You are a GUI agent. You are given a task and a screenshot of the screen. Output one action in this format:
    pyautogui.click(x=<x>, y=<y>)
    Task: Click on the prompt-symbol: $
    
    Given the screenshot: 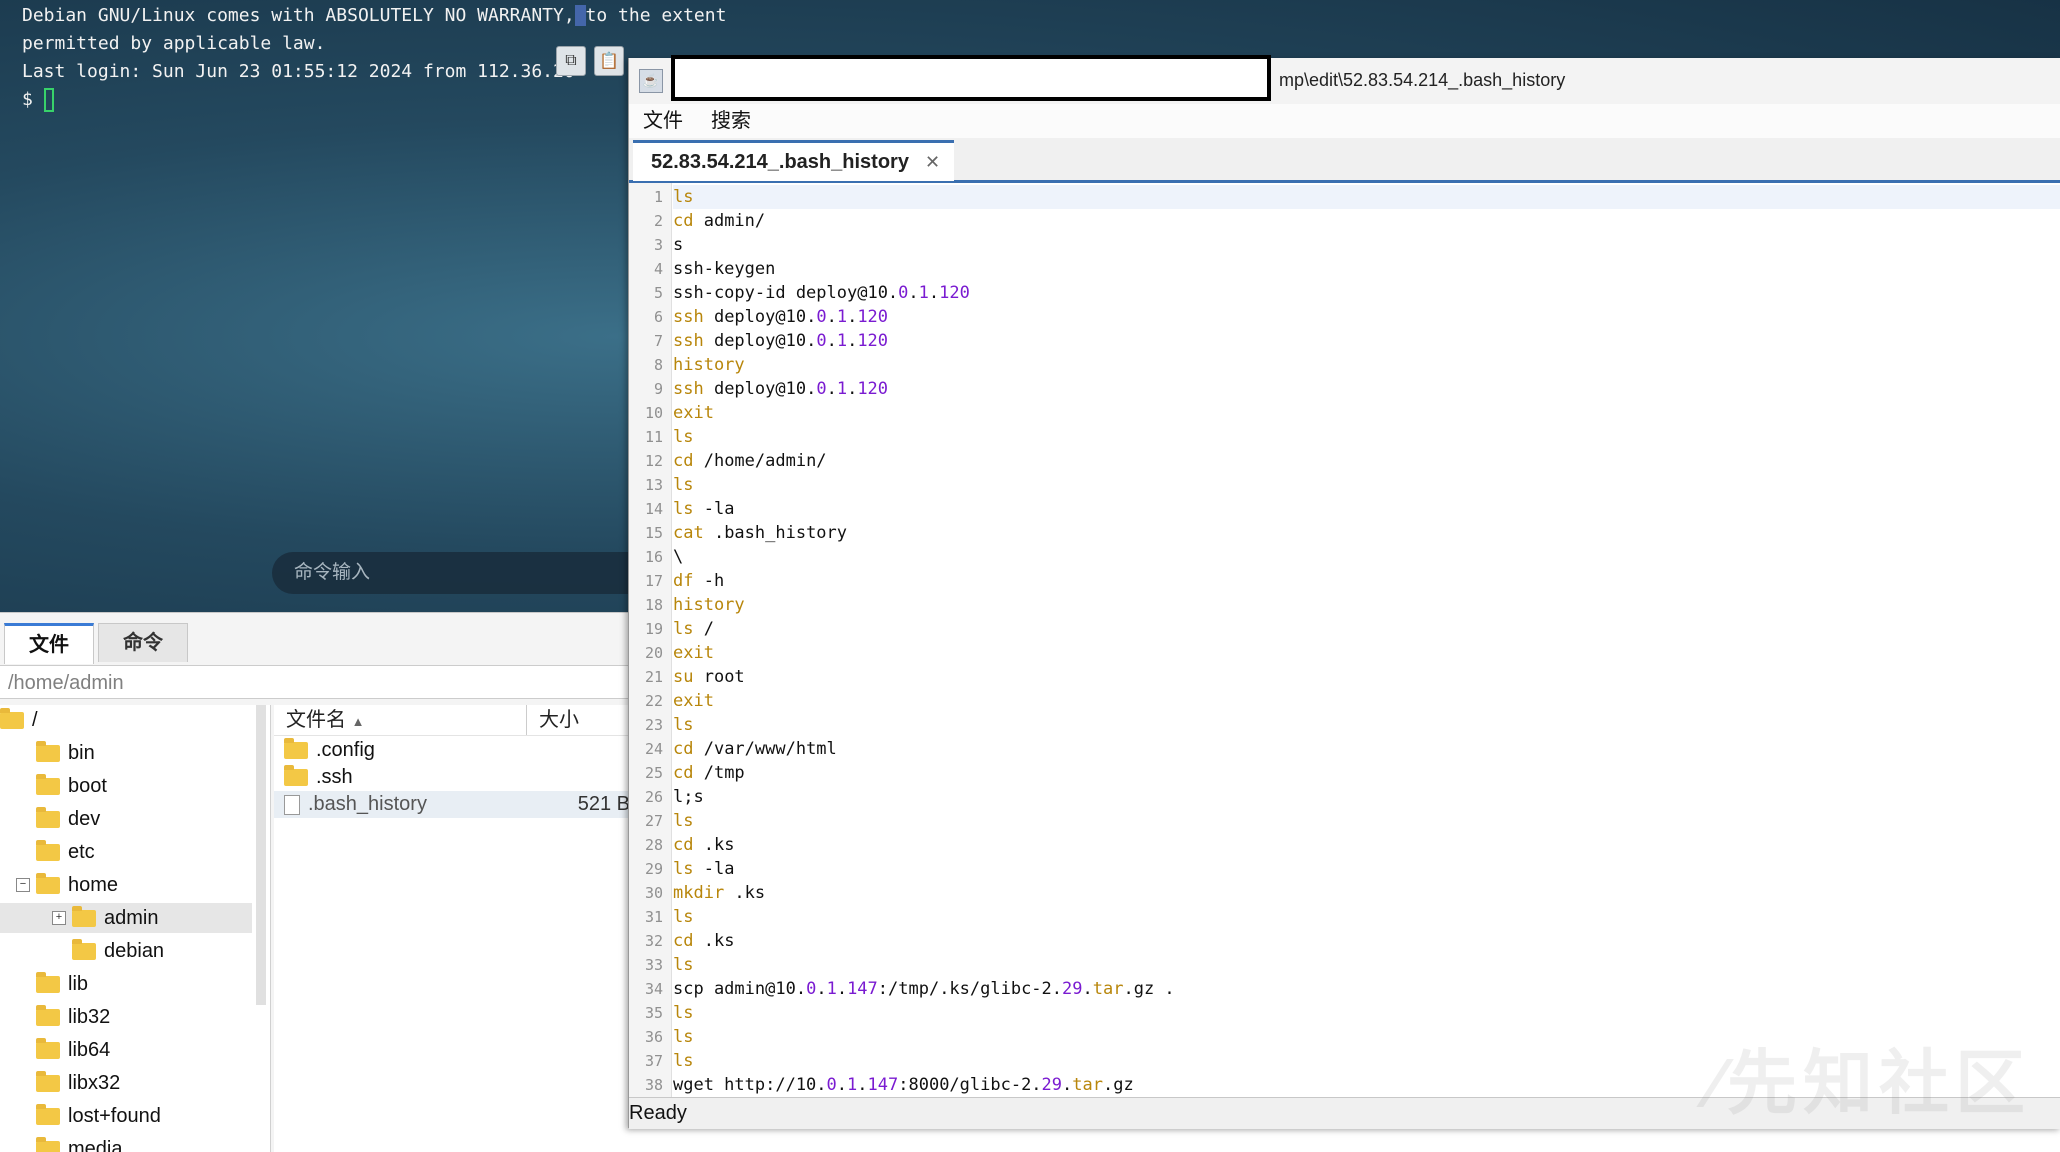 What is the action you would take?
    pyautogui.click(x=33, y=99)
    